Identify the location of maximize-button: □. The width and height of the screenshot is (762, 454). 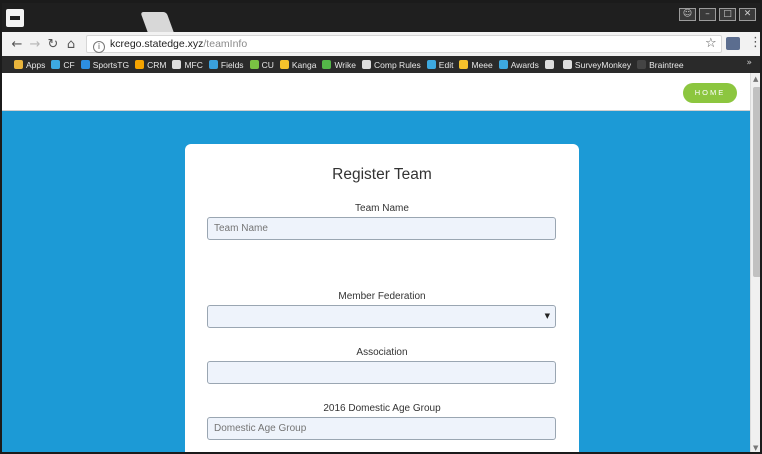
(727, 14).